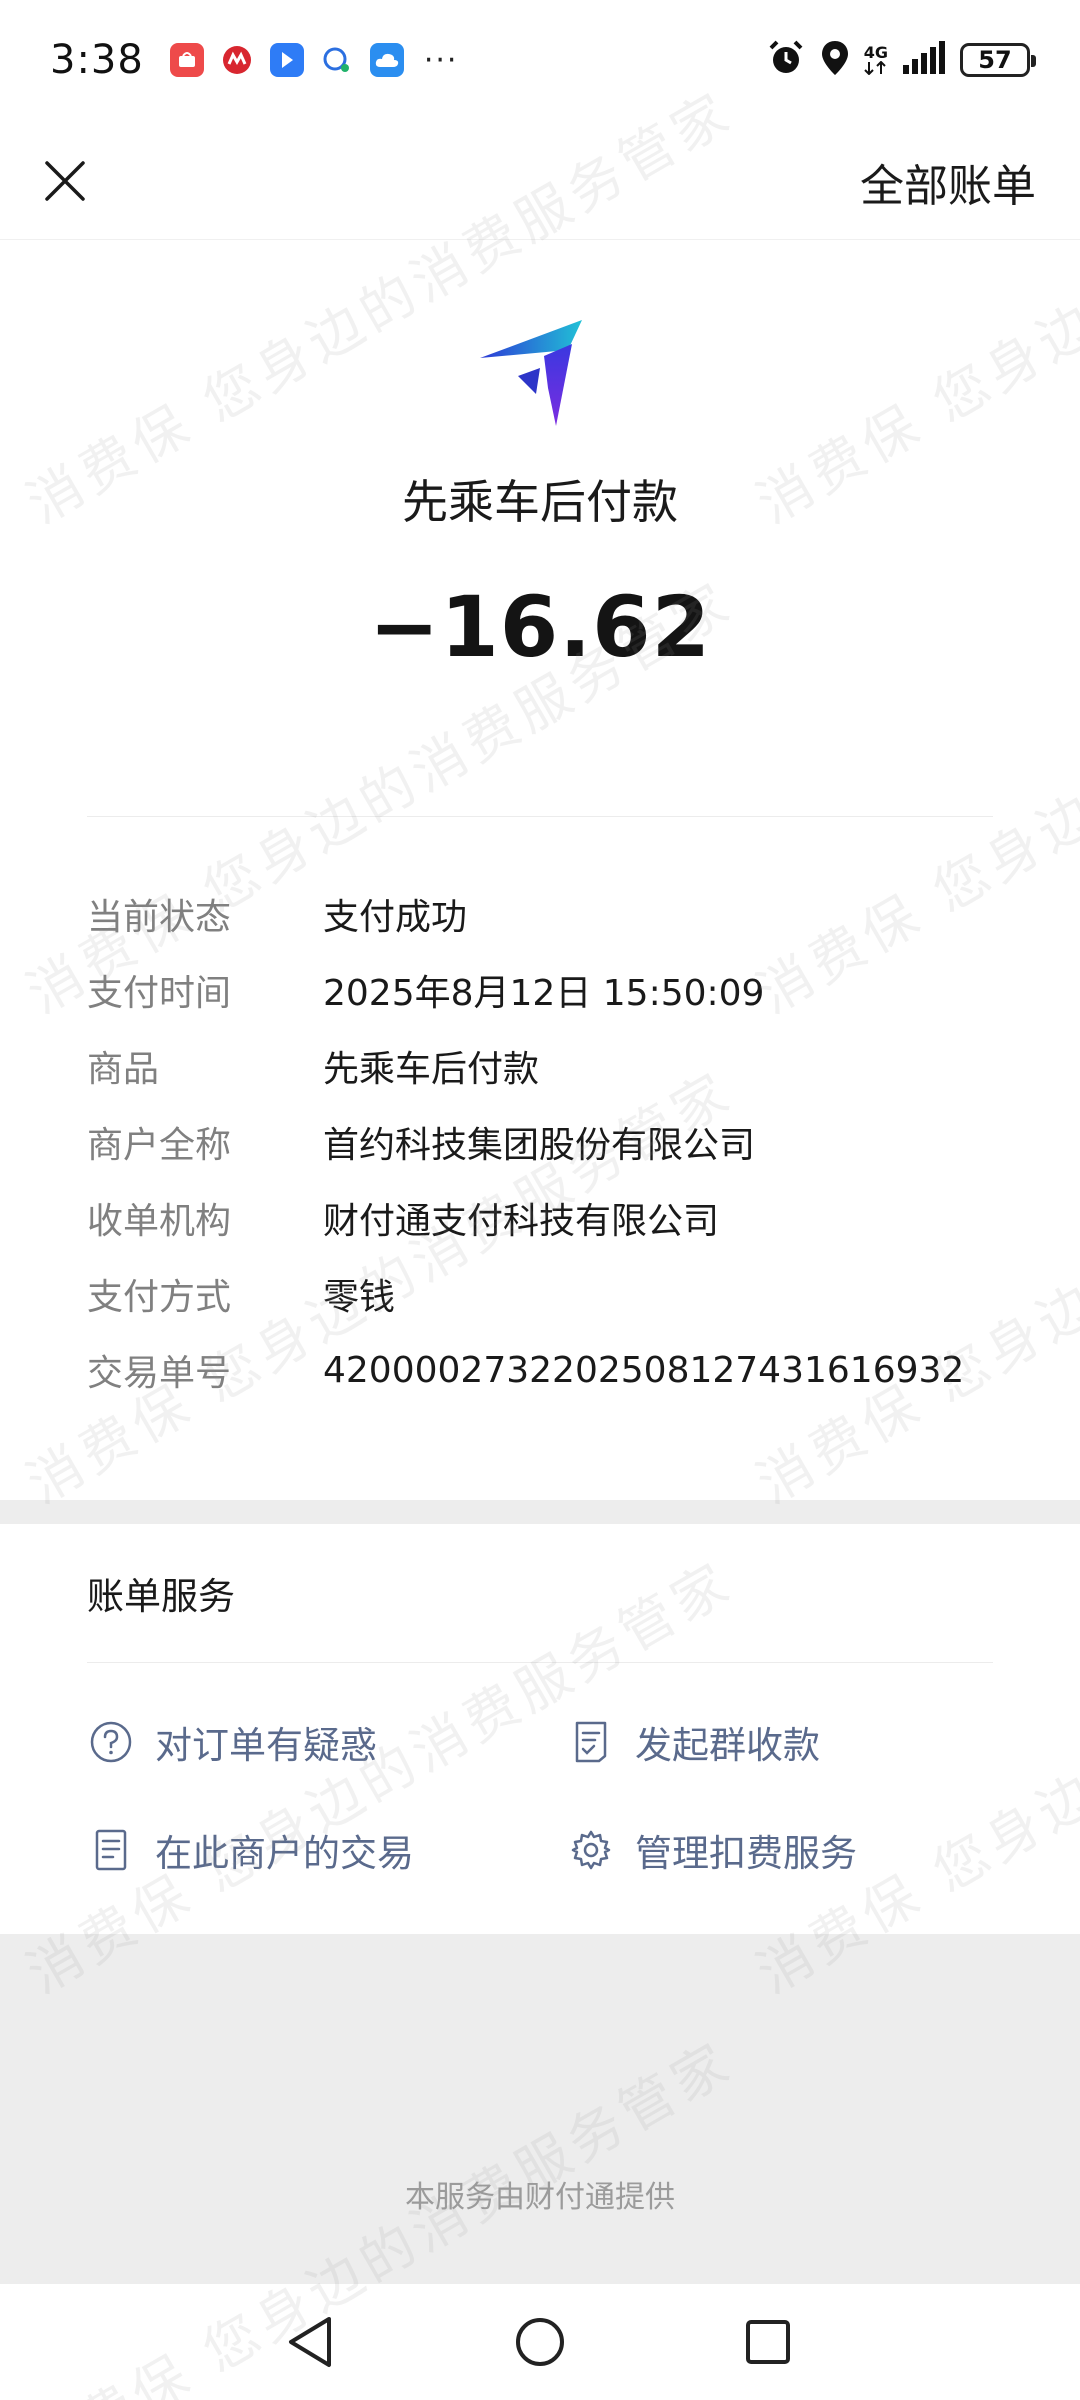  I want to click on status-bar: 3:38 ··· 4G 57, so click(540, 60).